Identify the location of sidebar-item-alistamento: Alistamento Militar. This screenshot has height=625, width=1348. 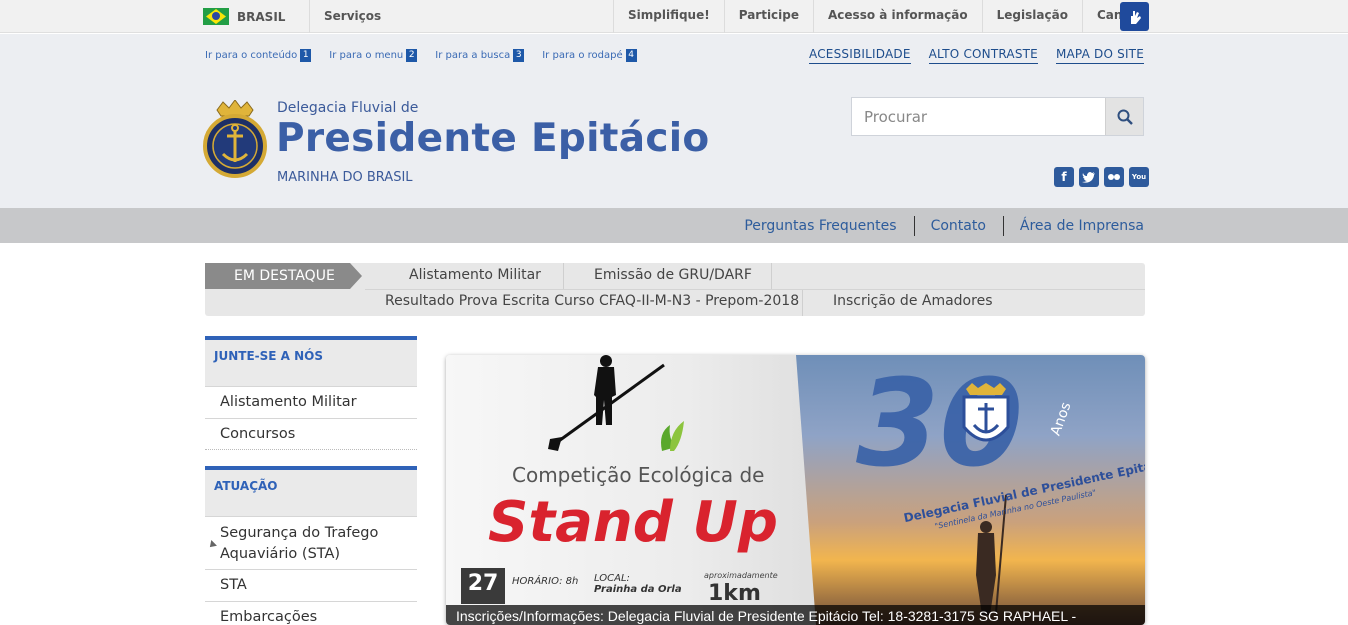
(311, 402).